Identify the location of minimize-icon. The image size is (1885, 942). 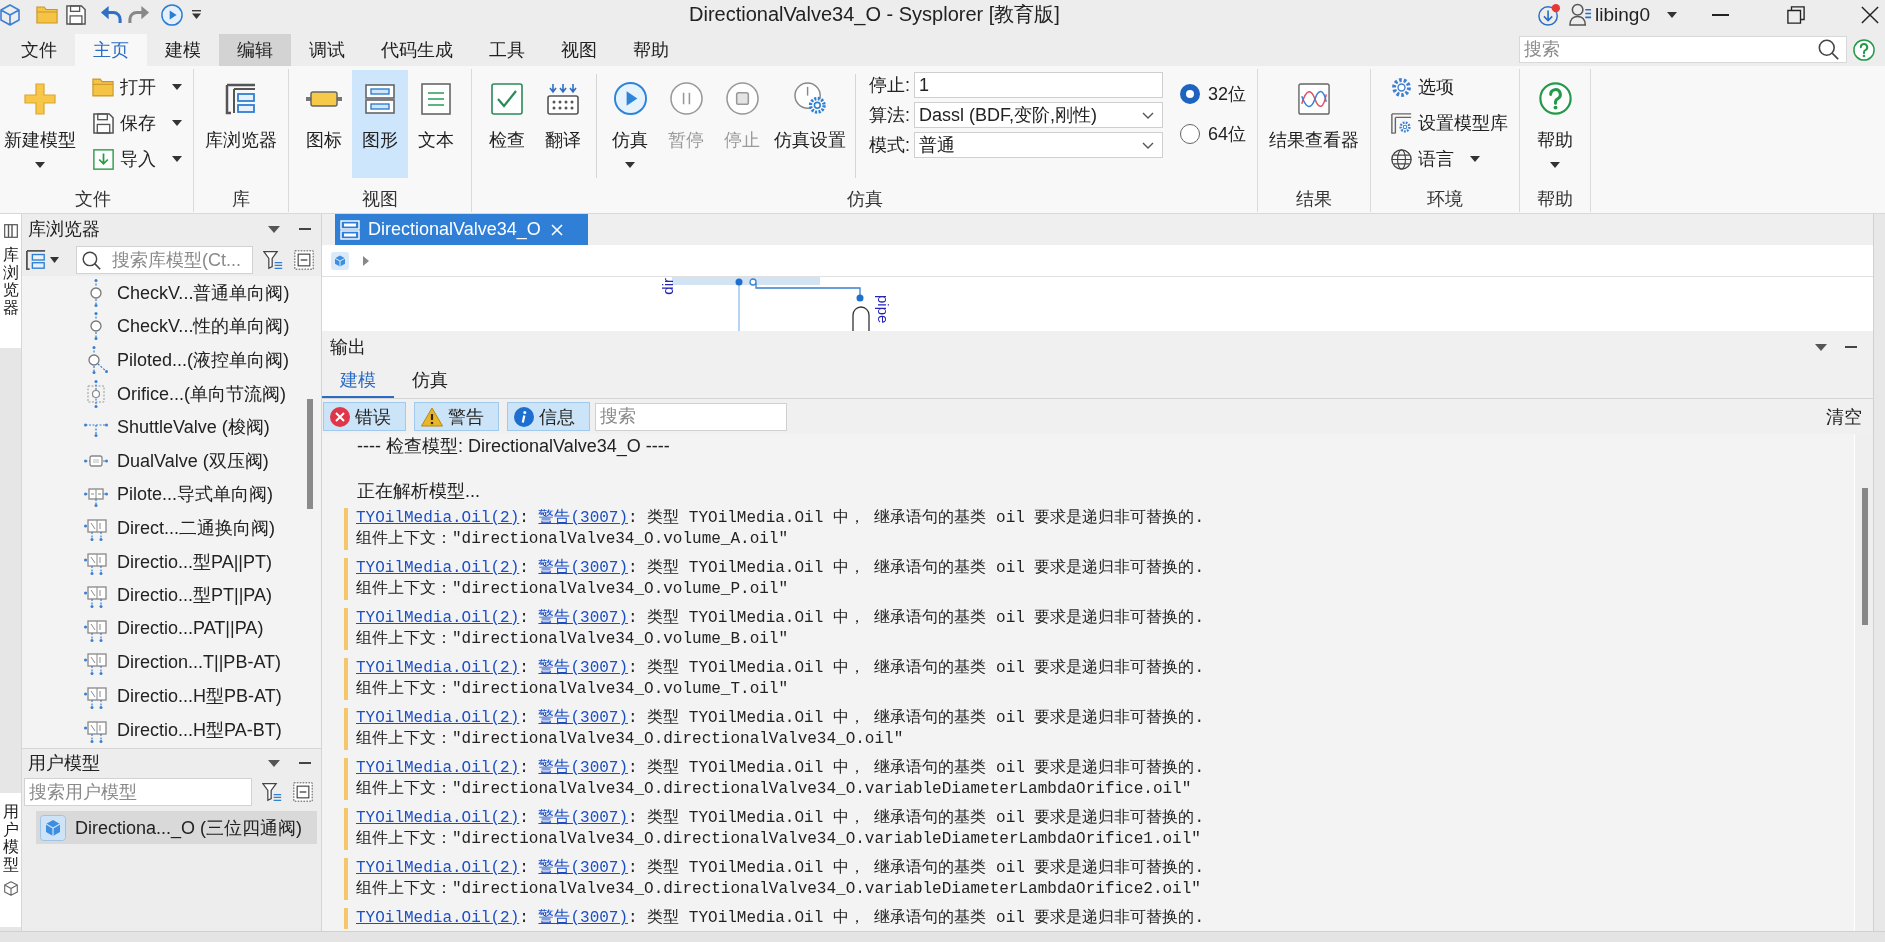
(1720, 14).